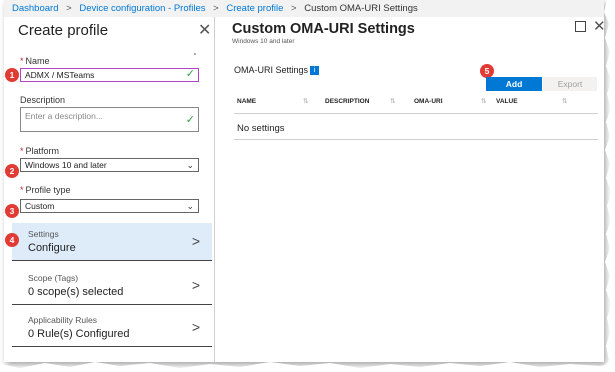 The image size is (615, 372). I want to click on breadcrumb-current: Custom OMA-URI Settings, so click(361, 8).